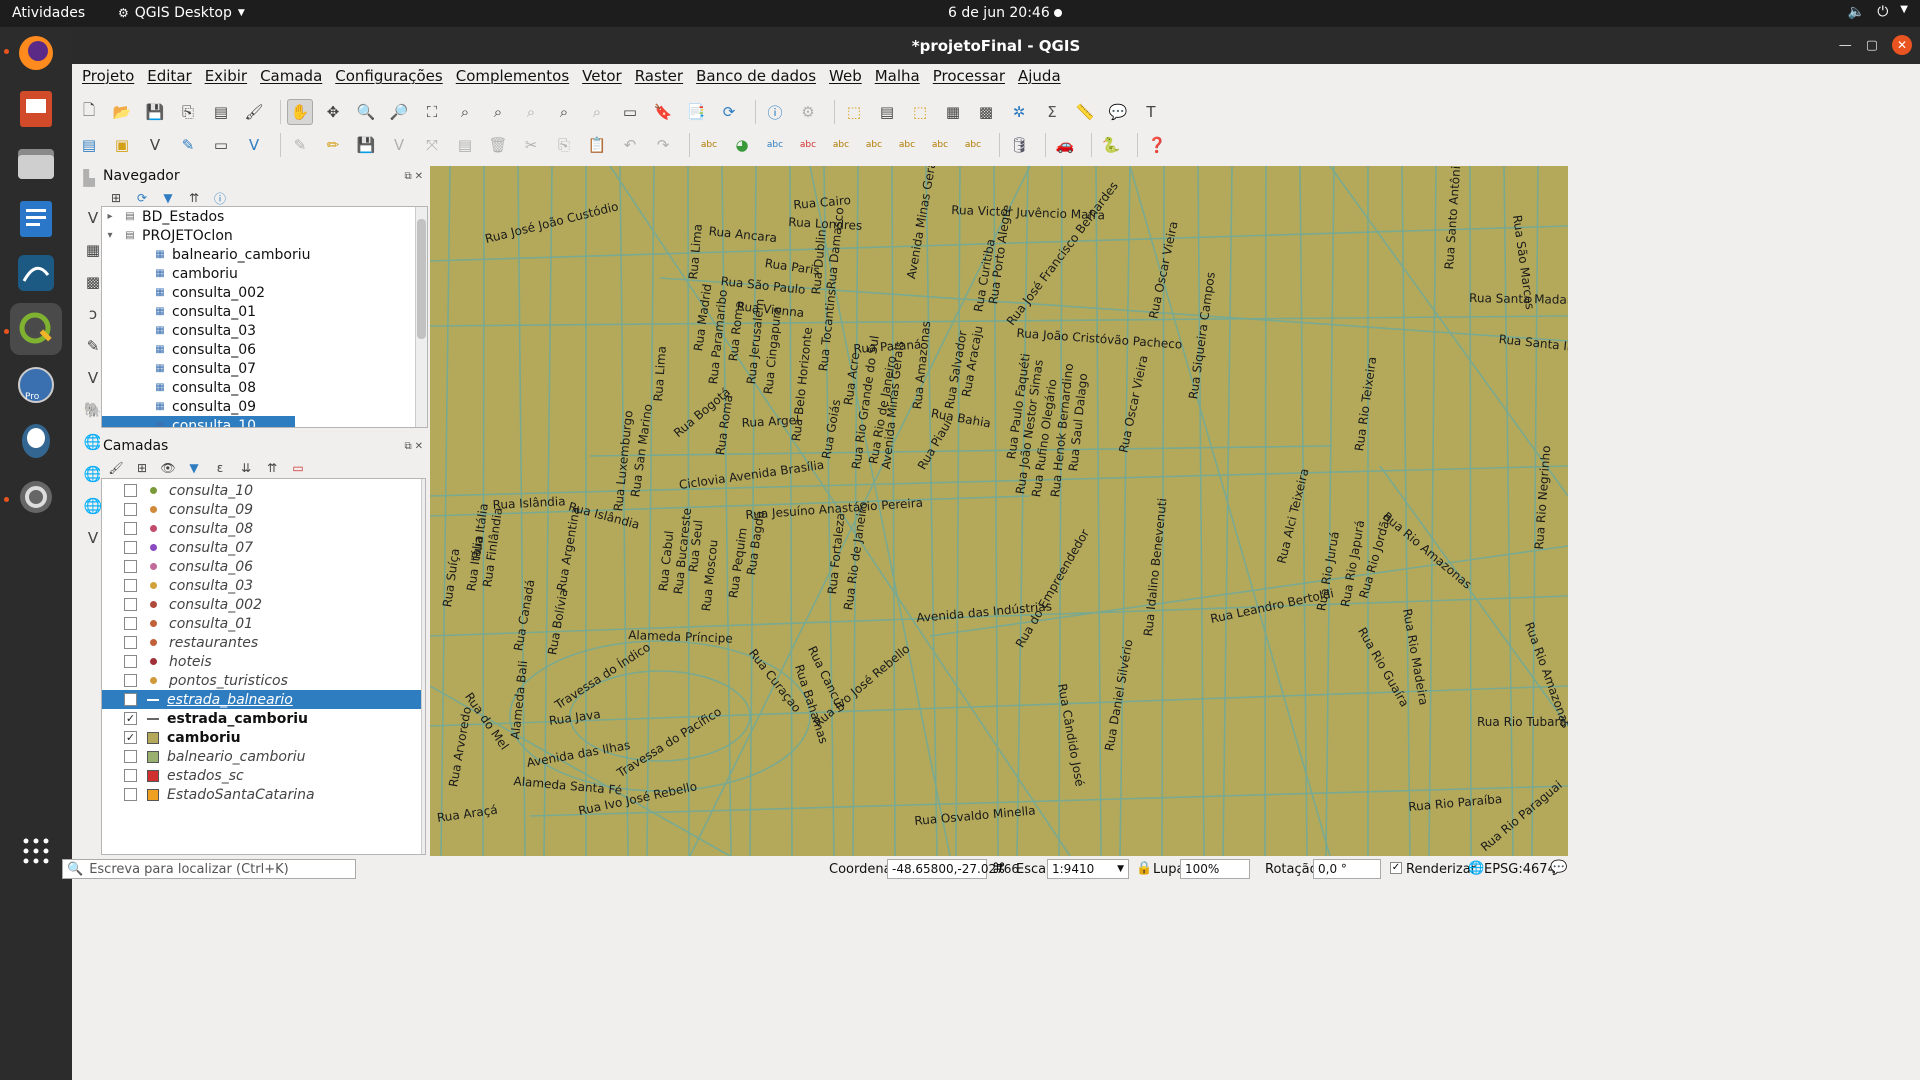 The image size is (1920, 1080). Describe the element at coordinates (263, 680) in the screenshot. I see `layer-item: pontos_turisticos` at that location.